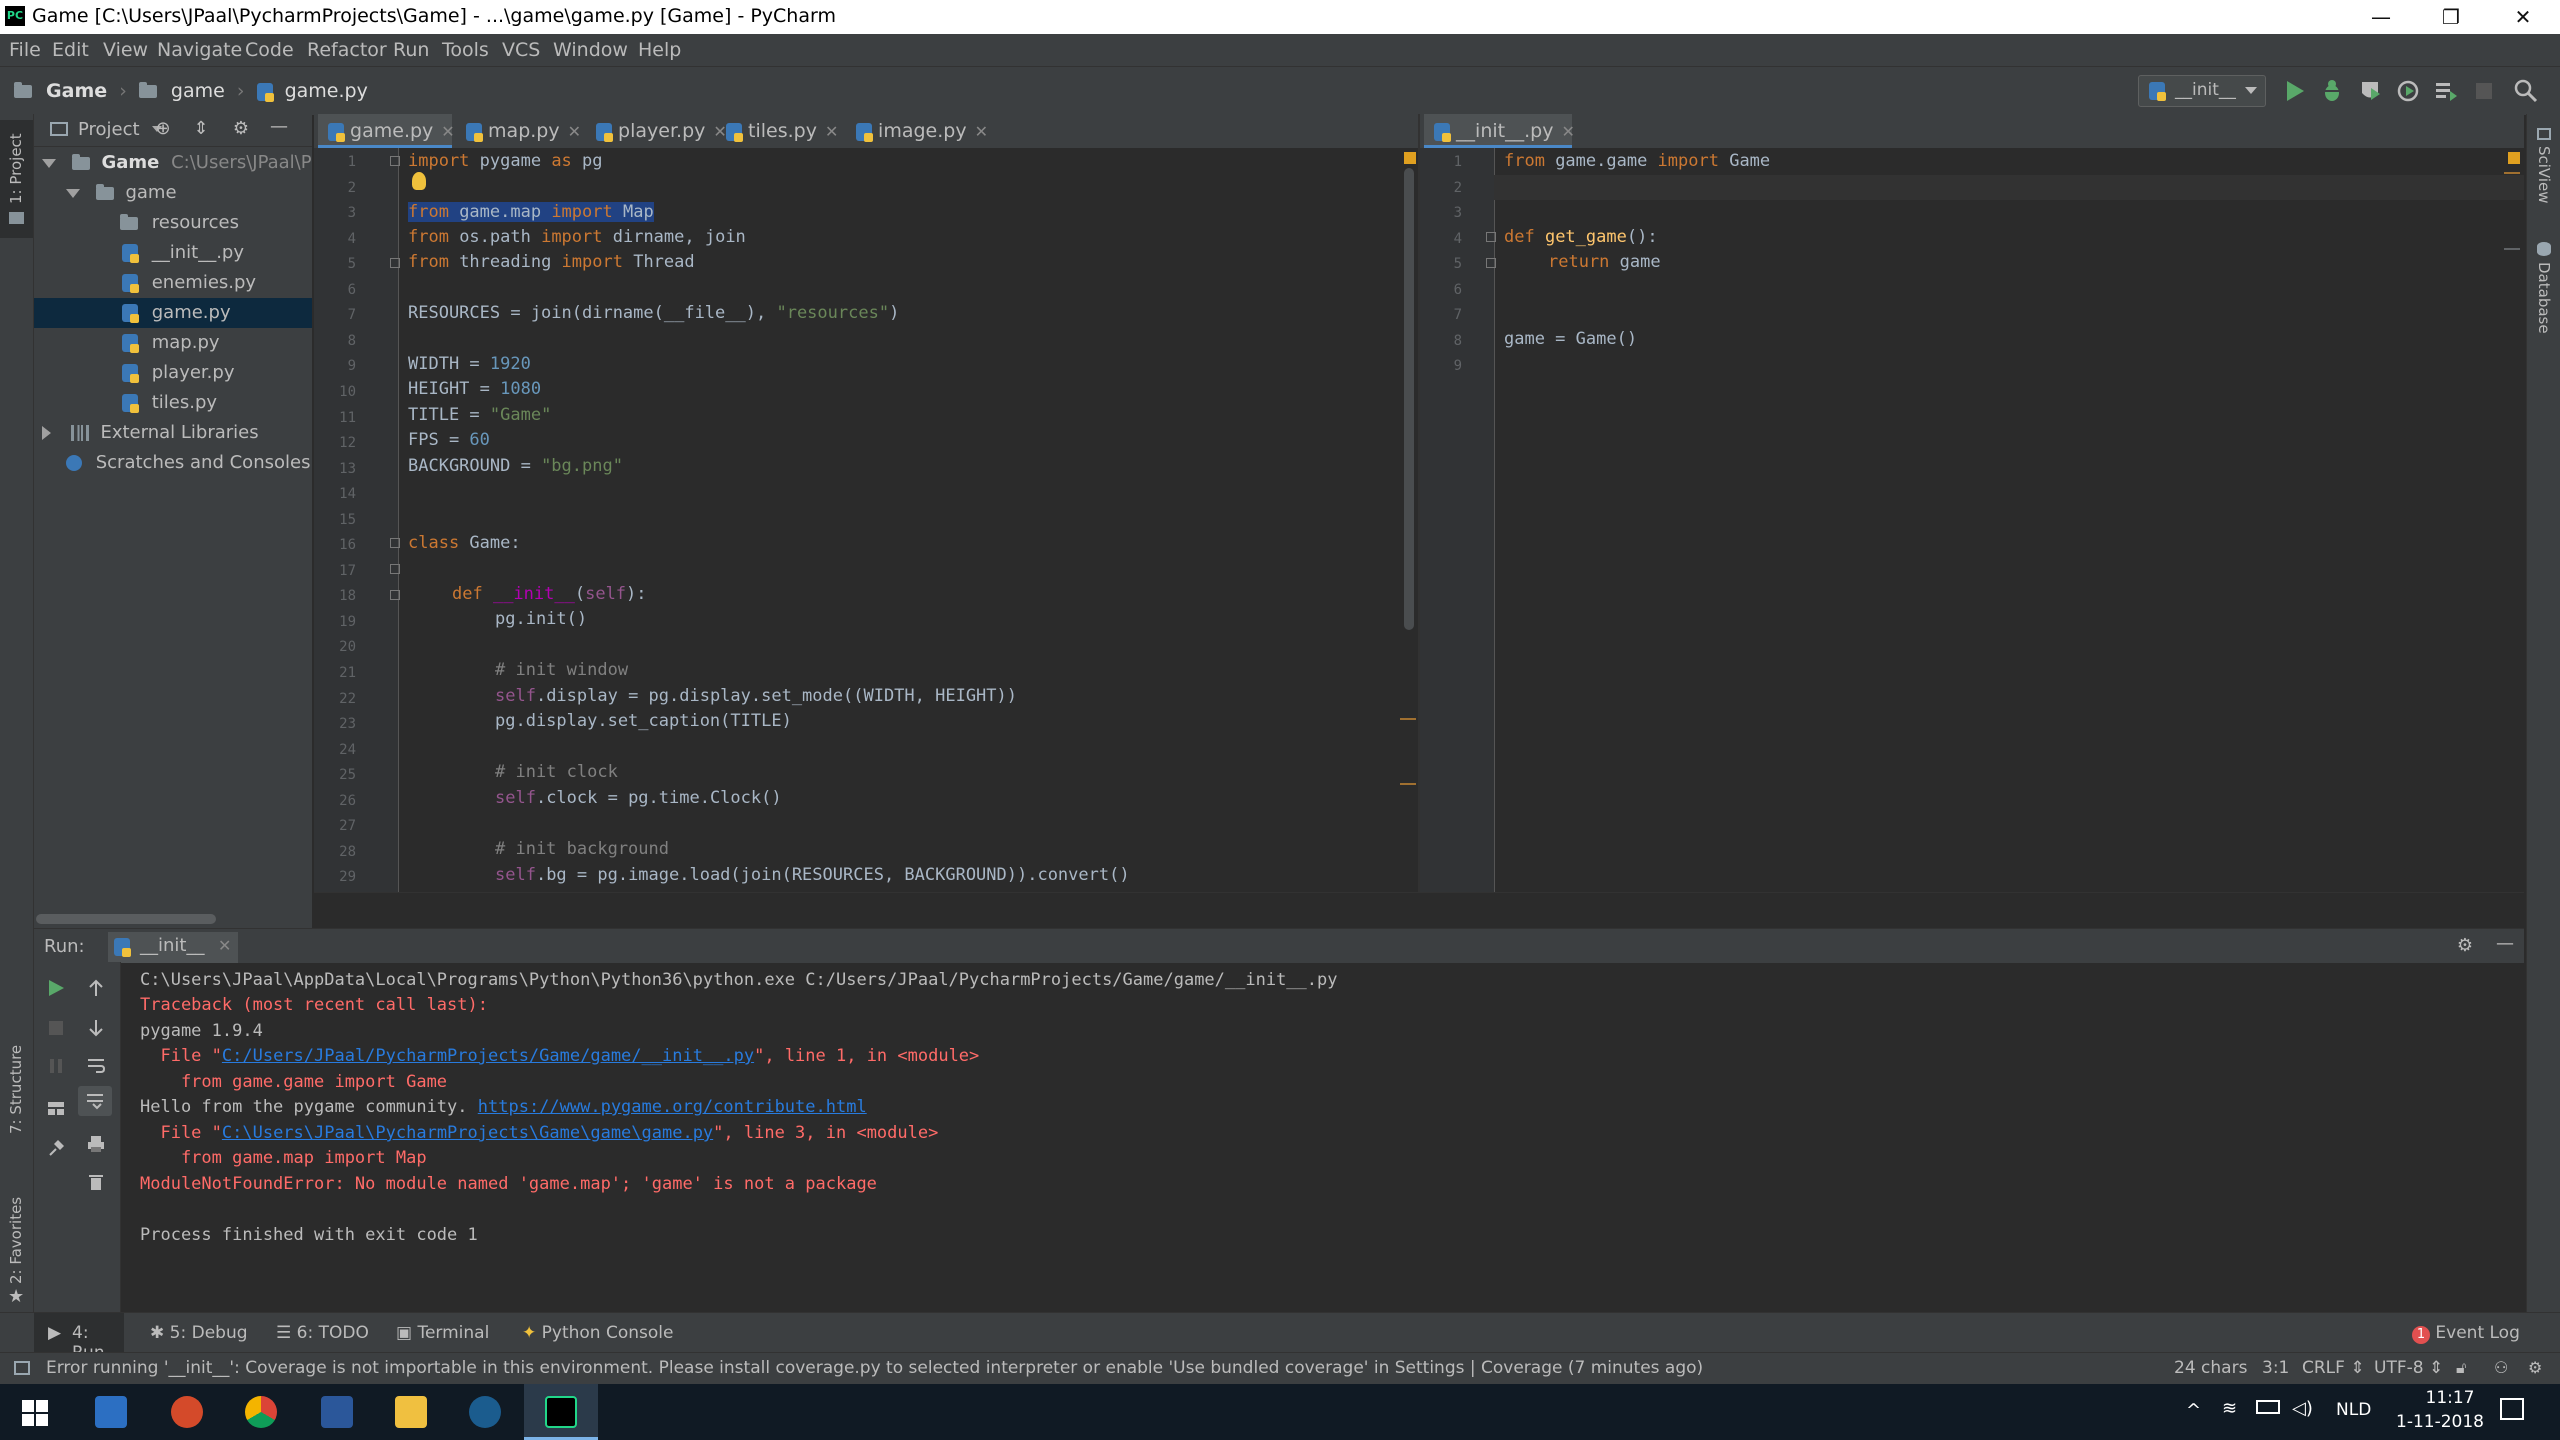 This screenshot has height=1440, width=2560. I want to click on arrow-down-icon, so click(96, 1028).